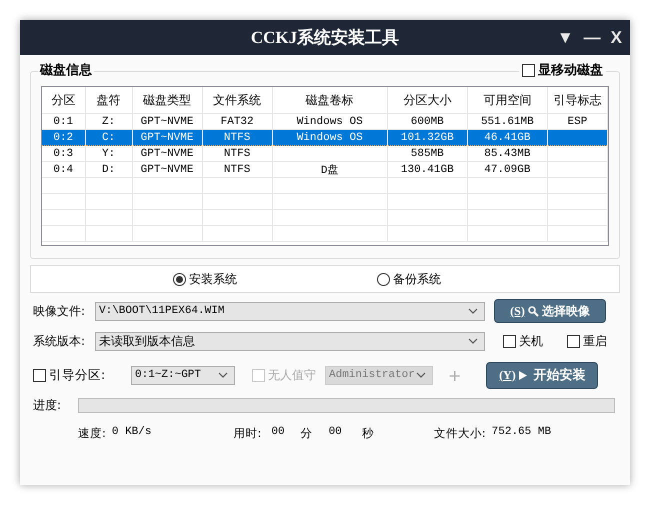  Describe the element at coordinates (108, 154) in the screenshot. I see `table-cell: Y:` at that location.